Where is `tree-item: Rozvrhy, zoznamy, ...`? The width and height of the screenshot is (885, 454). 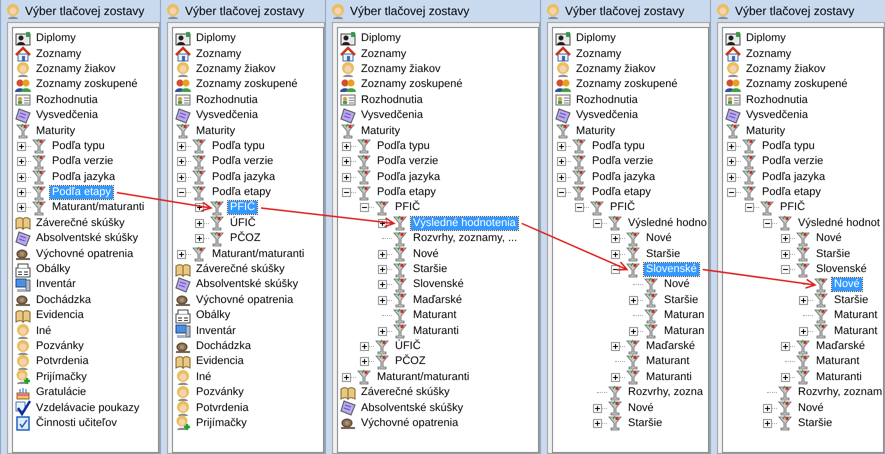
tree-item: Rozvrhy, zoznamy, ... is located at coordinates (465, 239).